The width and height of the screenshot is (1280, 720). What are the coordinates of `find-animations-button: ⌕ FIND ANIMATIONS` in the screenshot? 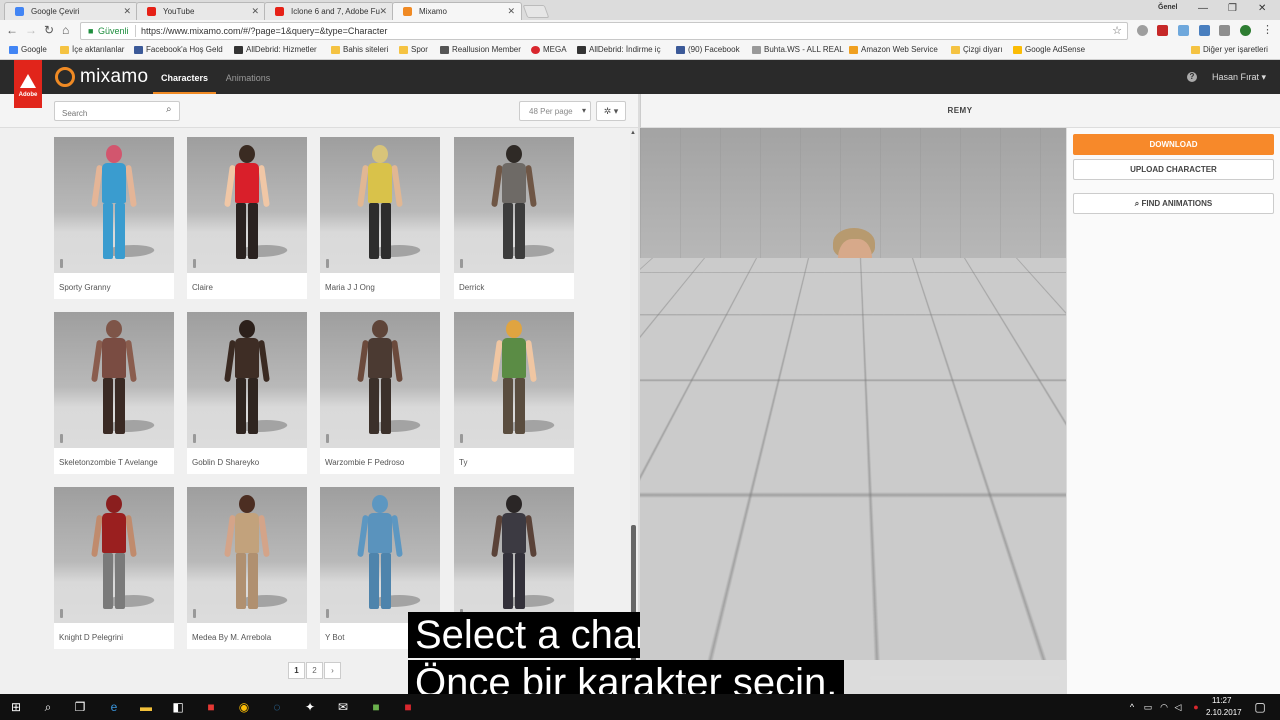 It's located at (1173, 203).